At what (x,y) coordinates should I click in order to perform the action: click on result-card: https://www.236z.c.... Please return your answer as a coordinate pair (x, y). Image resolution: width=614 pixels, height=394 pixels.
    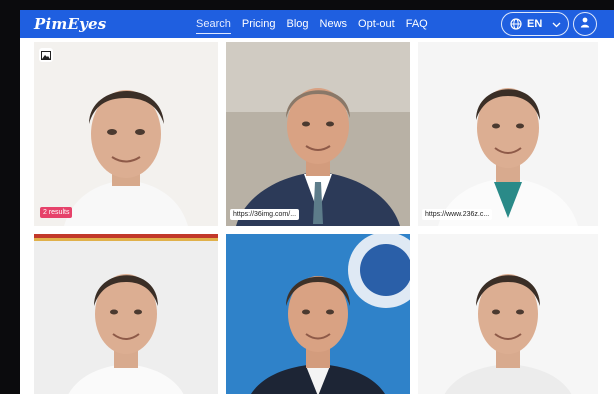
    Looking at the image, I should click on (508, 134).